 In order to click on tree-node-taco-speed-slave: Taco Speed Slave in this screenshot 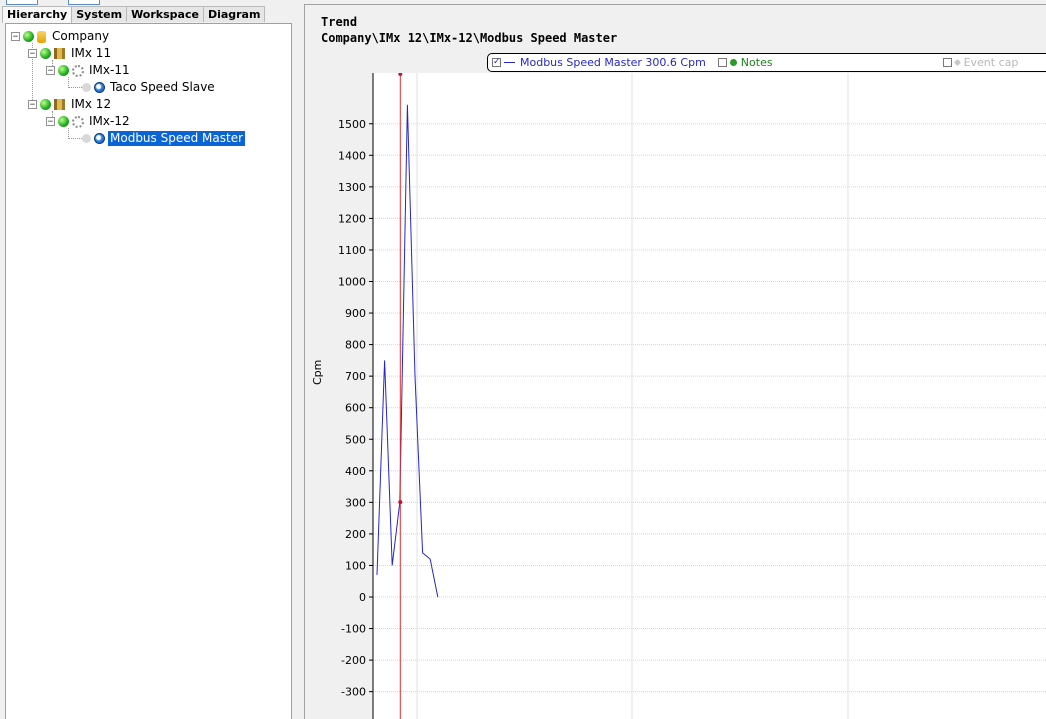, I will do `click(149, 87)`.